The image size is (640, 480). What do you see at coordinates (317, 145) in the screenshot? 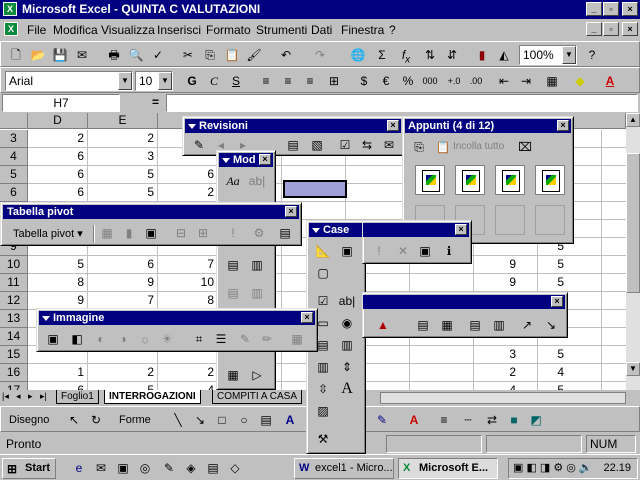
I see `delete-comment-icon: ▧` at bounding box center [317, 145].